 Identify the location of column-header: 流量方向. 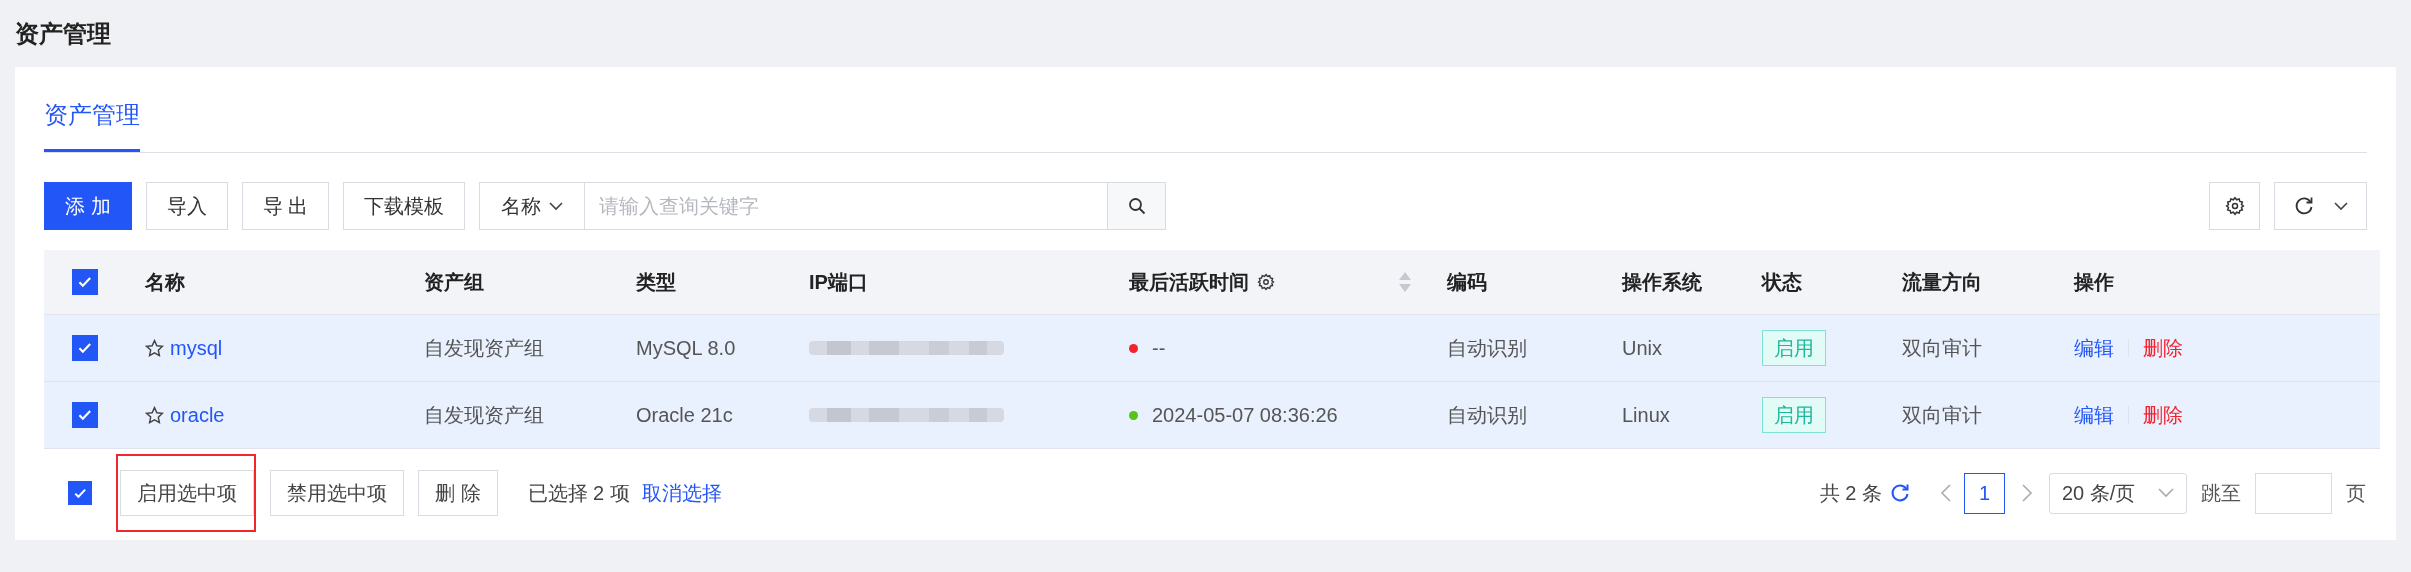
(1942, 282).